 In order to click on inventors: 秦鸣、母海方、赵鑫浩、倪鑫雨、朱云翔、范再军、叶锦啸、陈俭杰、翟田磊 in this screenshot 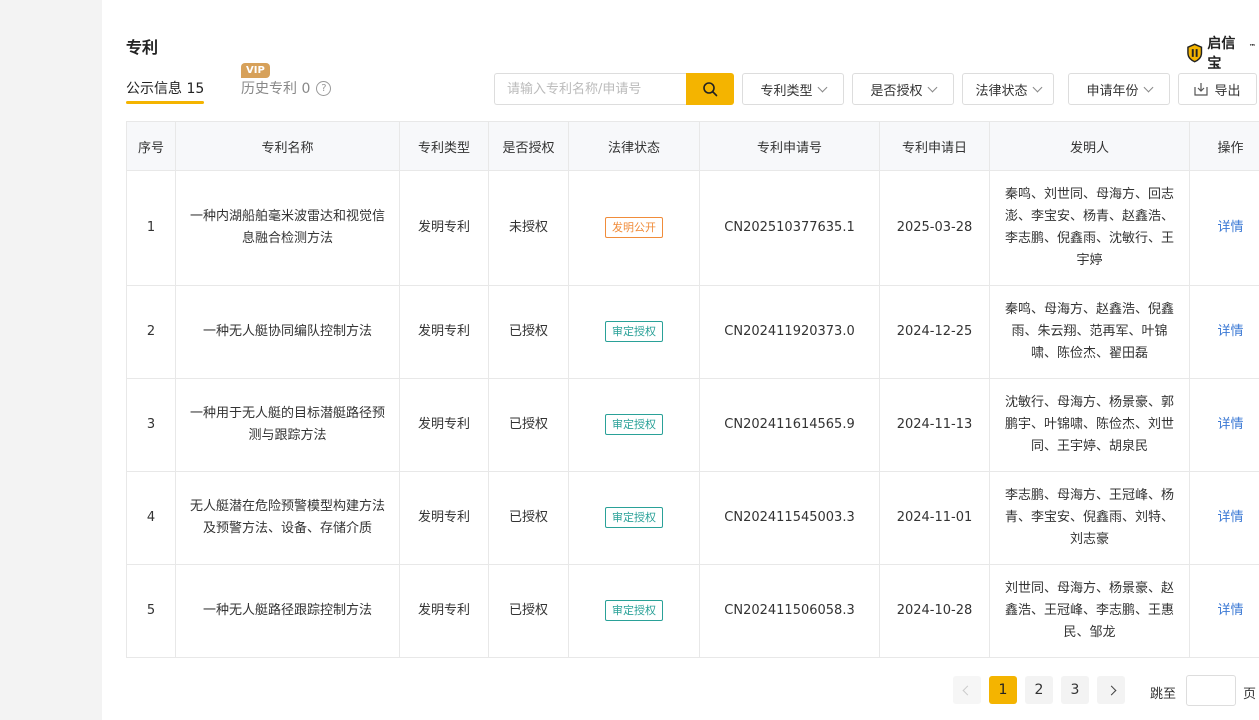, I will do `click(1089, 332)`.